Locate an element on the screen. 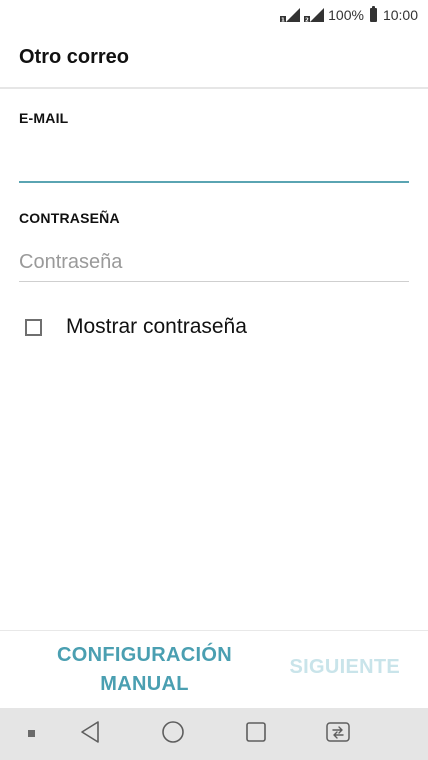 The image size is (428, 760). back-button is located at coordinates (90, 734).